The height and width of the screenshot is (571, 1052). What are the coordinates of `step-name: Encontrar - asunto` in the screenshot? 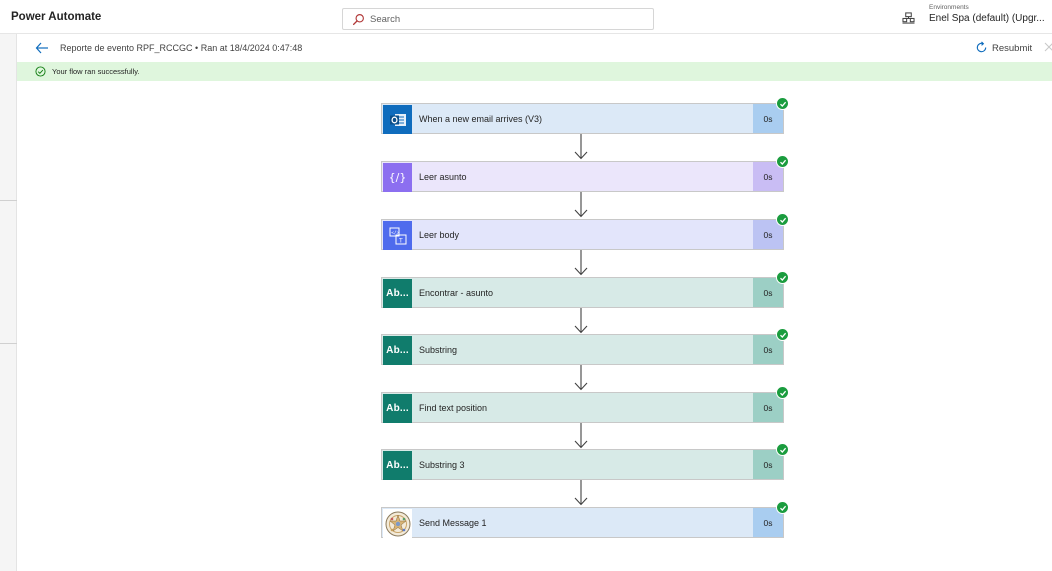 It's located at (456, 293).